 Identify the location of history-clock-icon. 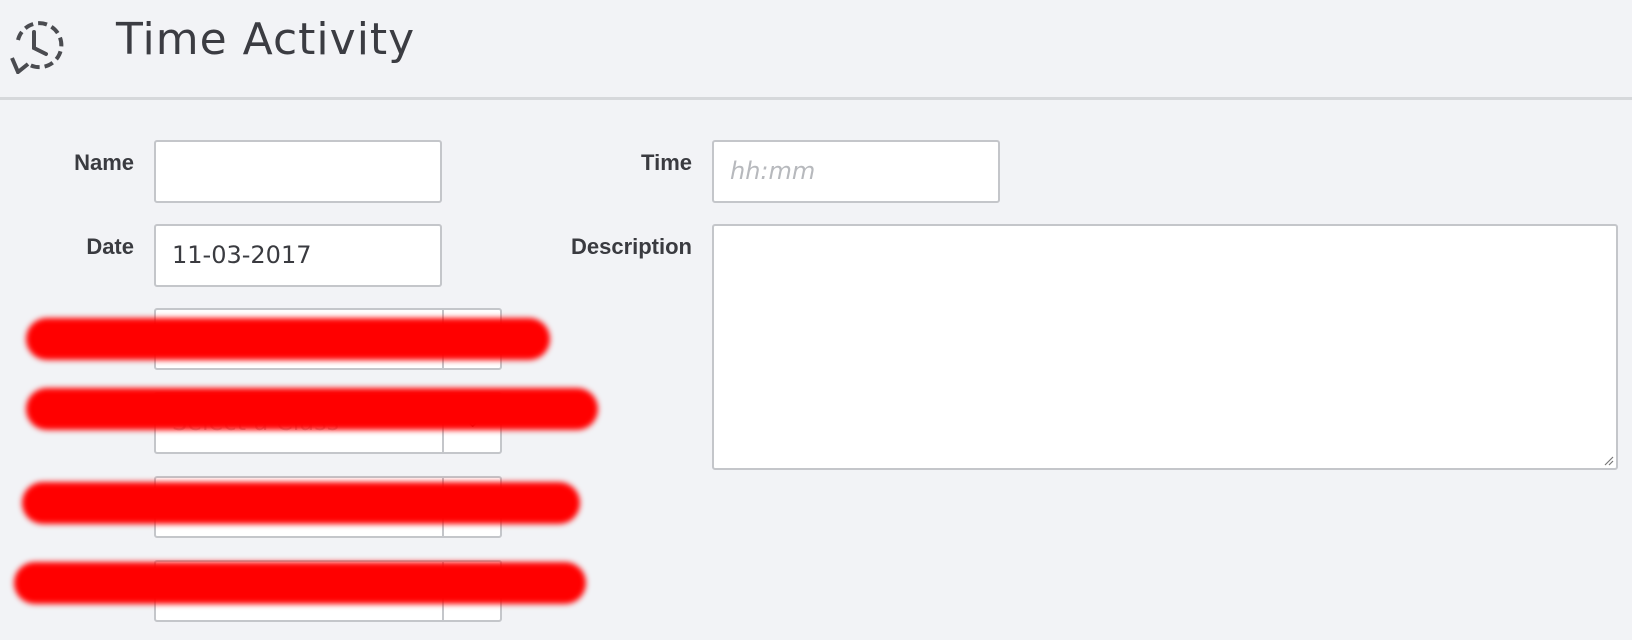
(37, 47).